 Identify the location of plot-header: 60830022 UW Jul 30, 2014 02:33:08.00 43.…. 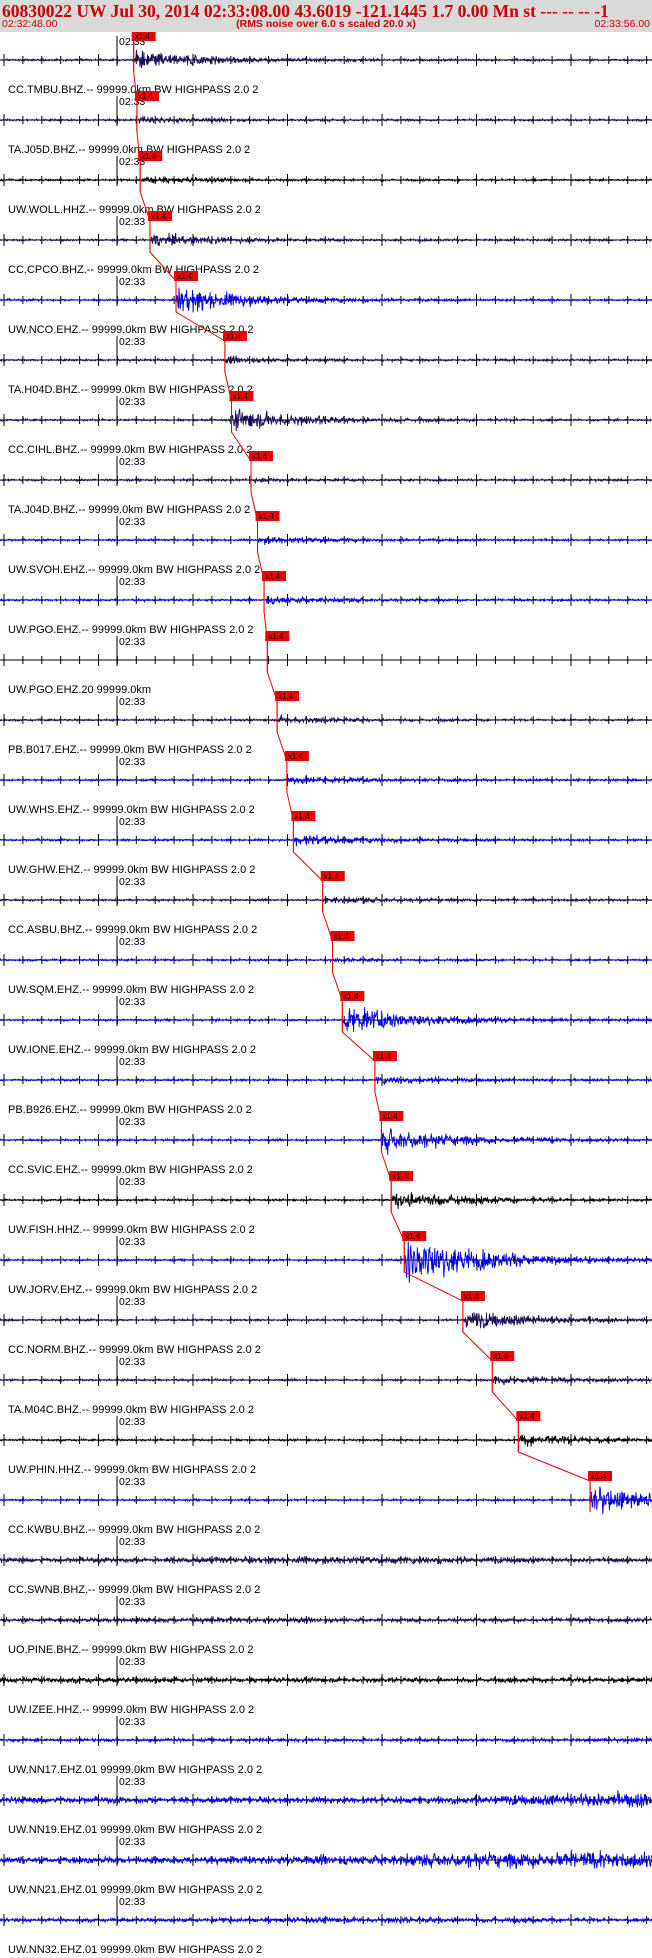
(326, 16).